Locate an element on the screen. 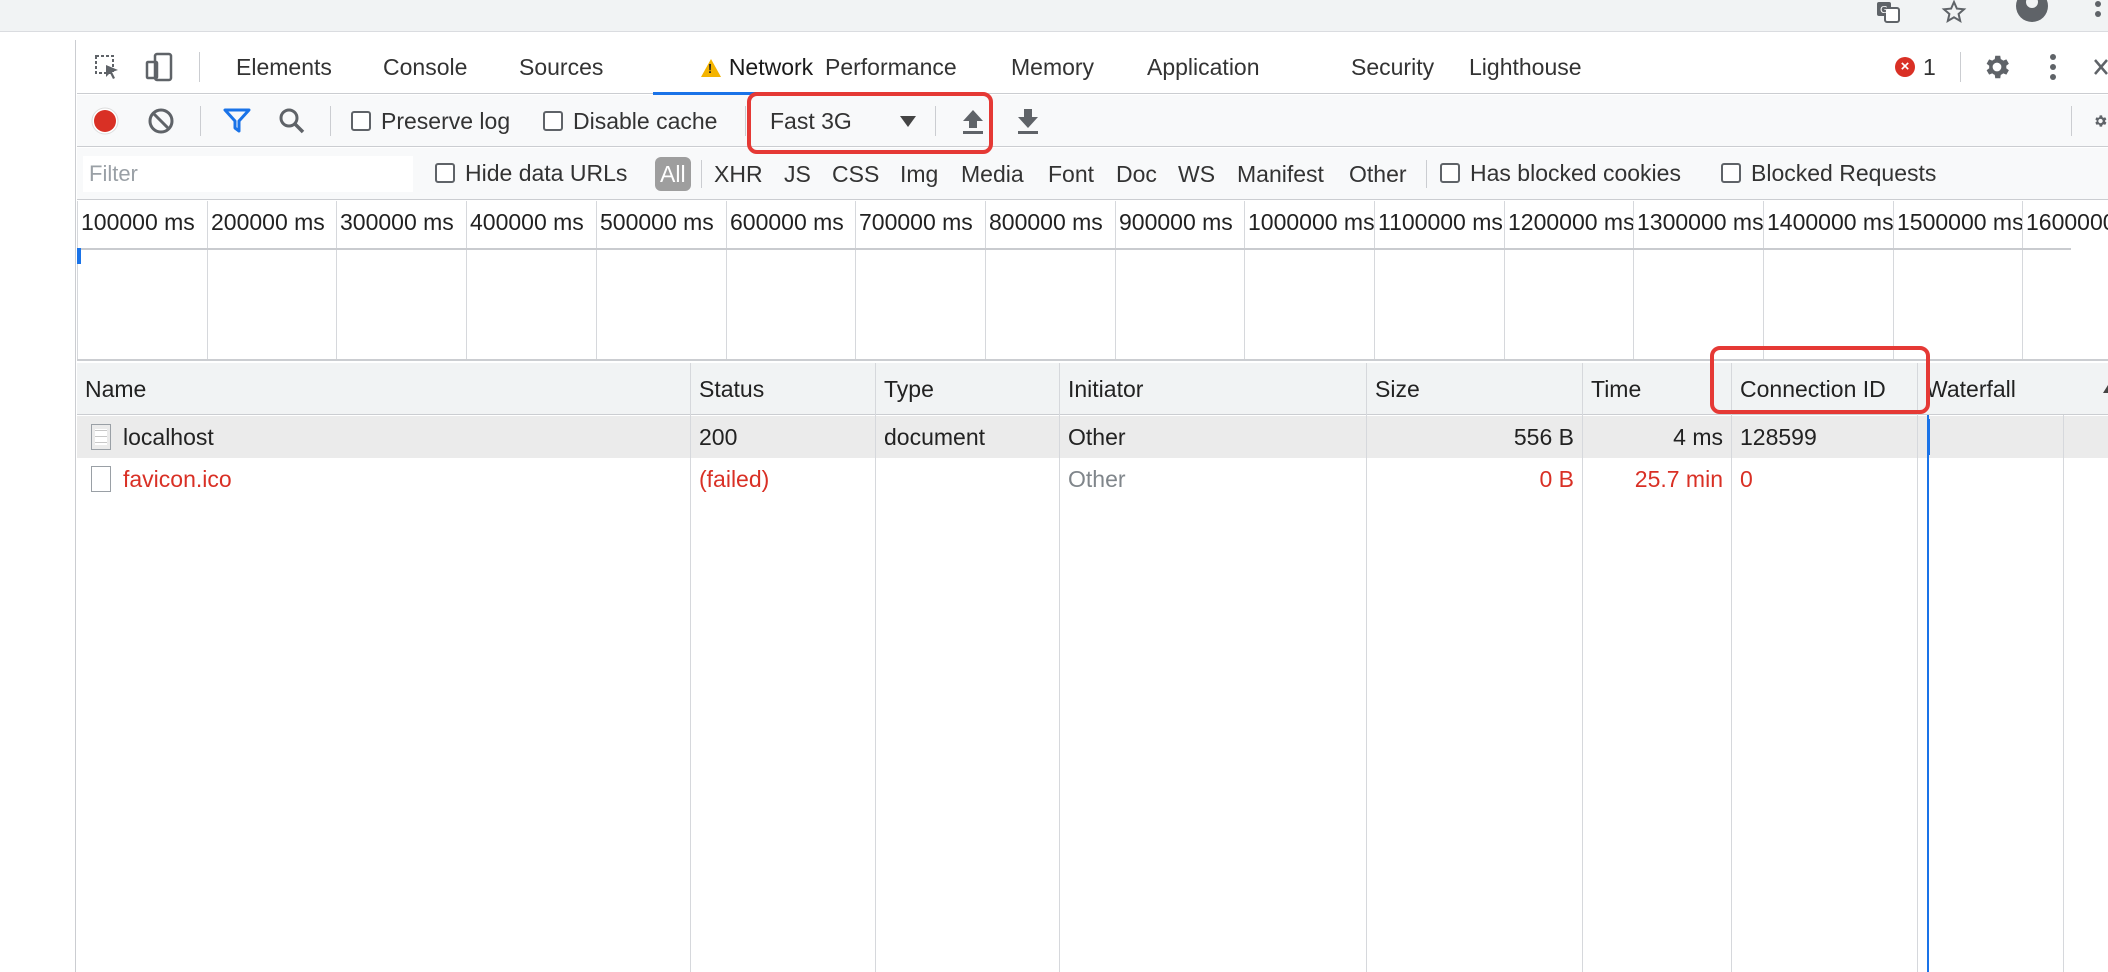  tab-label: Sources is located at coordinates (561, 67).